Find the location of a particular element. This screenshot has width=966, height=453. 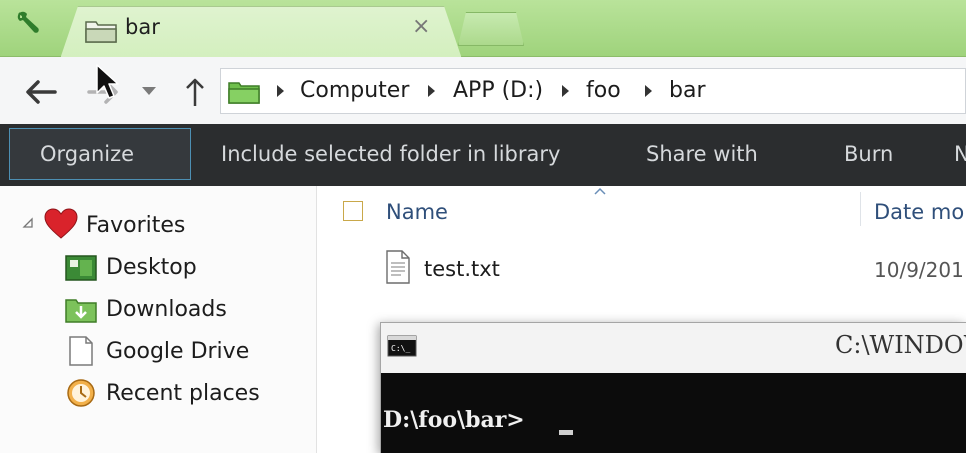

include-in-library-button: Include selected folder in library is located at coordinates (390, 154).